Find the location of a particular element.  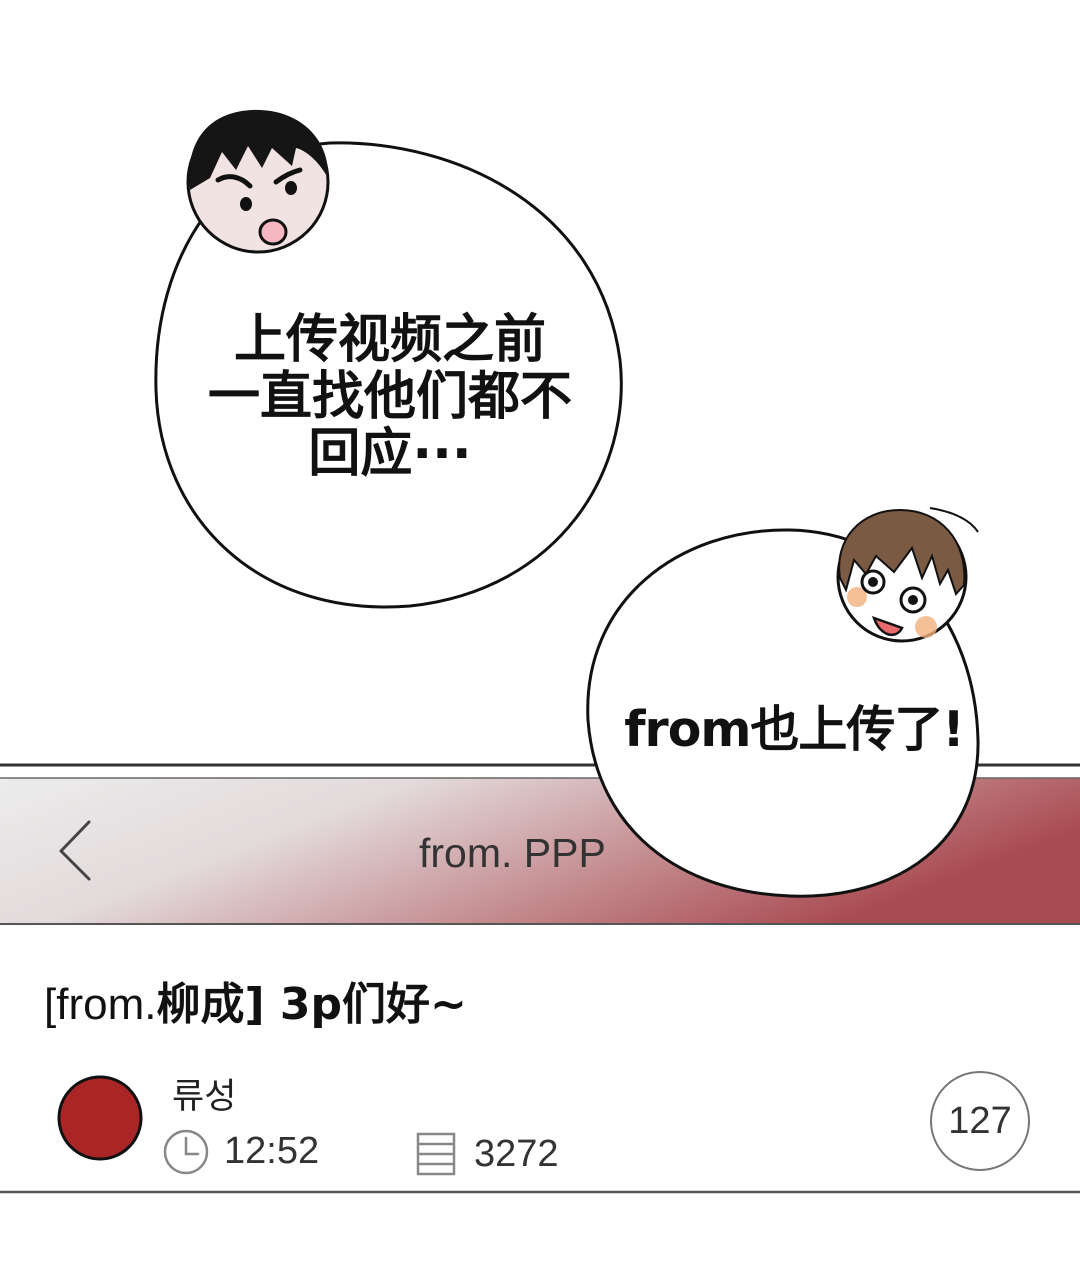

speech-line: 一直找他们都不 is located at coordinates (389, 397).